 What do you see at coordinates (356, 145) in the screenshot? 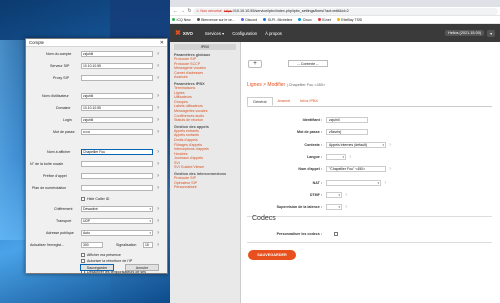
I see `context-field: Appels internes (default) ▾` at bounding box center [356, 145].